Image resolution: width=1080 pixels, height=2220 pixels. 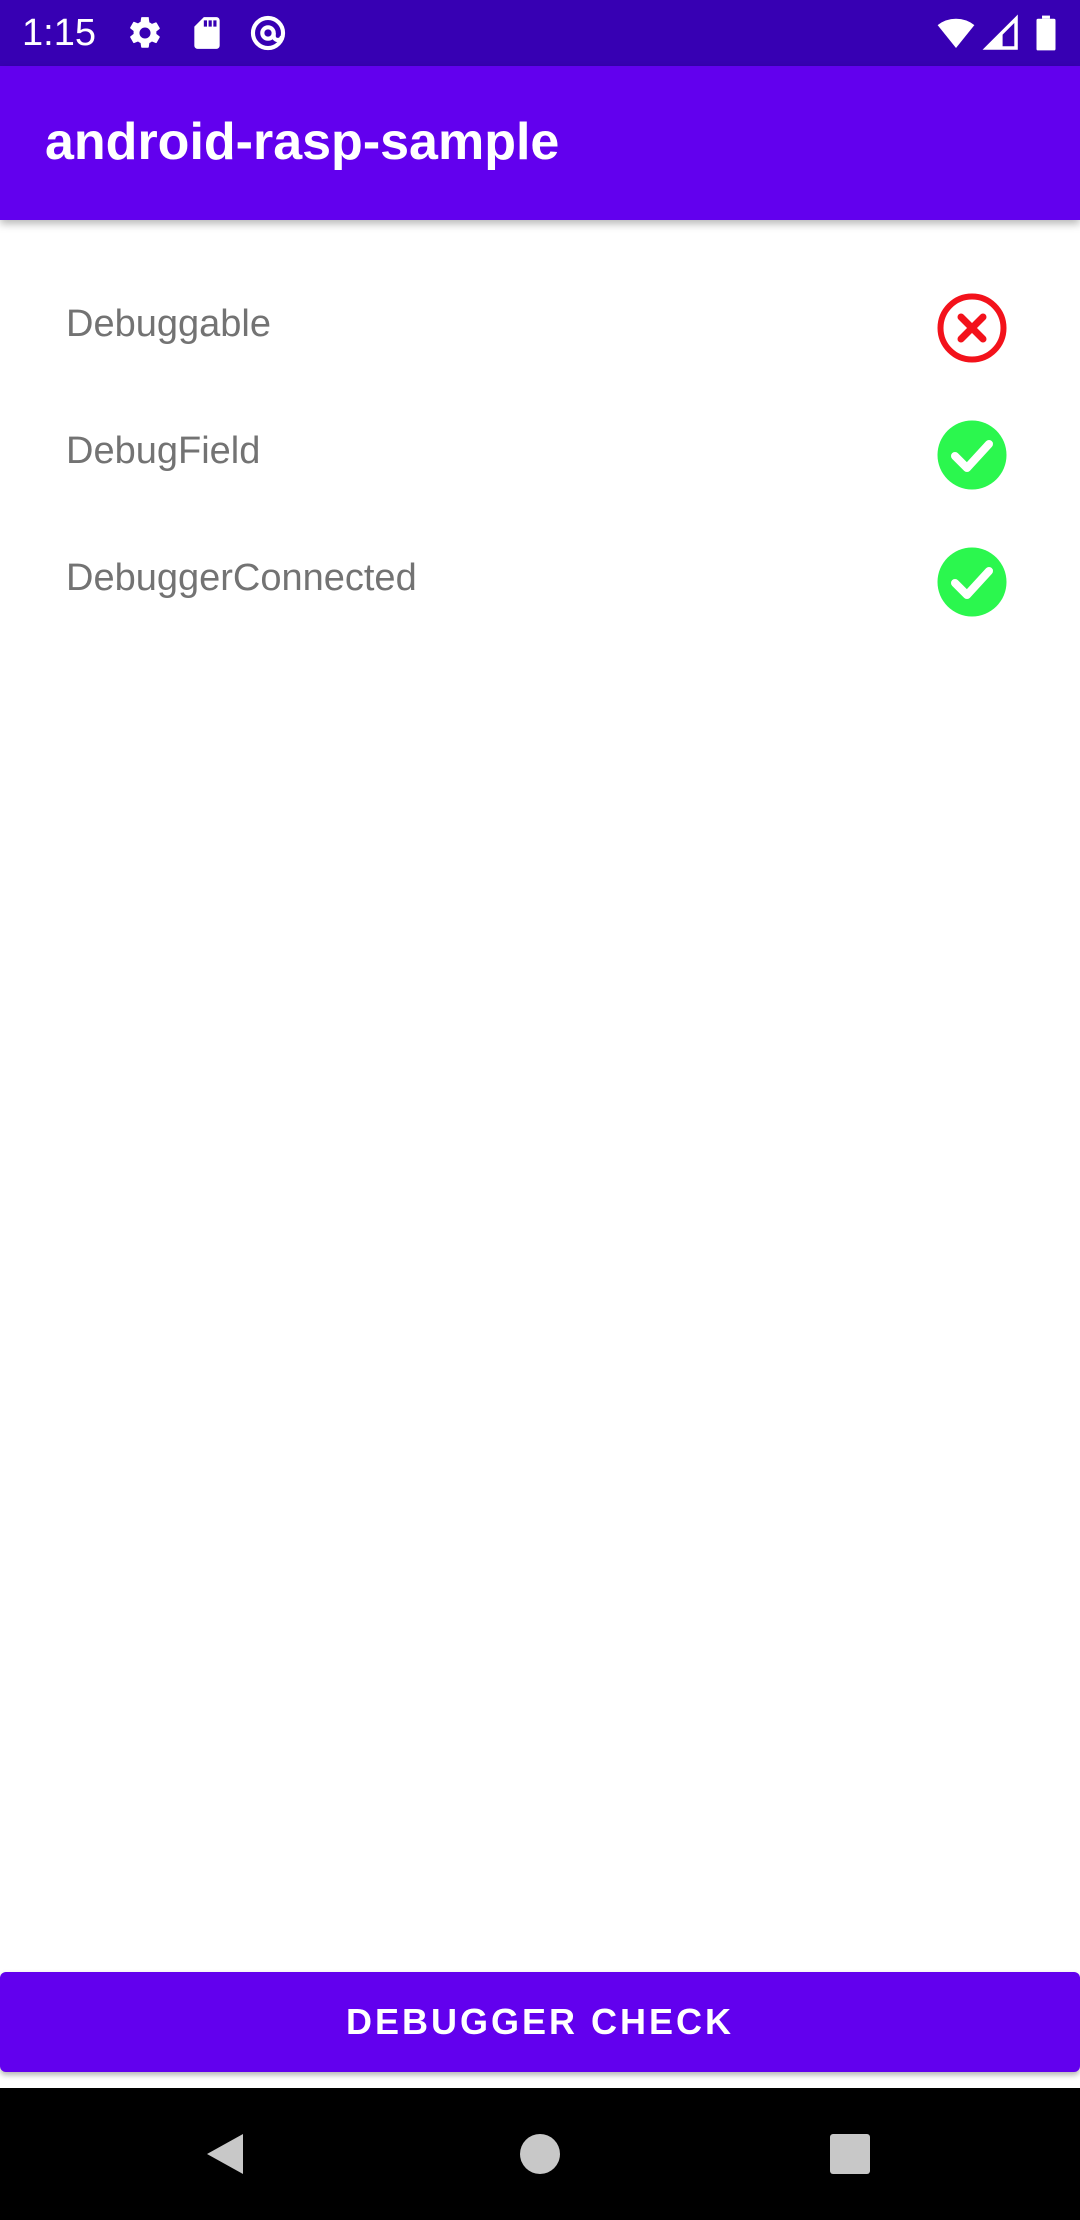 I want to click on battery-icon, so click(x=1046, y=33).